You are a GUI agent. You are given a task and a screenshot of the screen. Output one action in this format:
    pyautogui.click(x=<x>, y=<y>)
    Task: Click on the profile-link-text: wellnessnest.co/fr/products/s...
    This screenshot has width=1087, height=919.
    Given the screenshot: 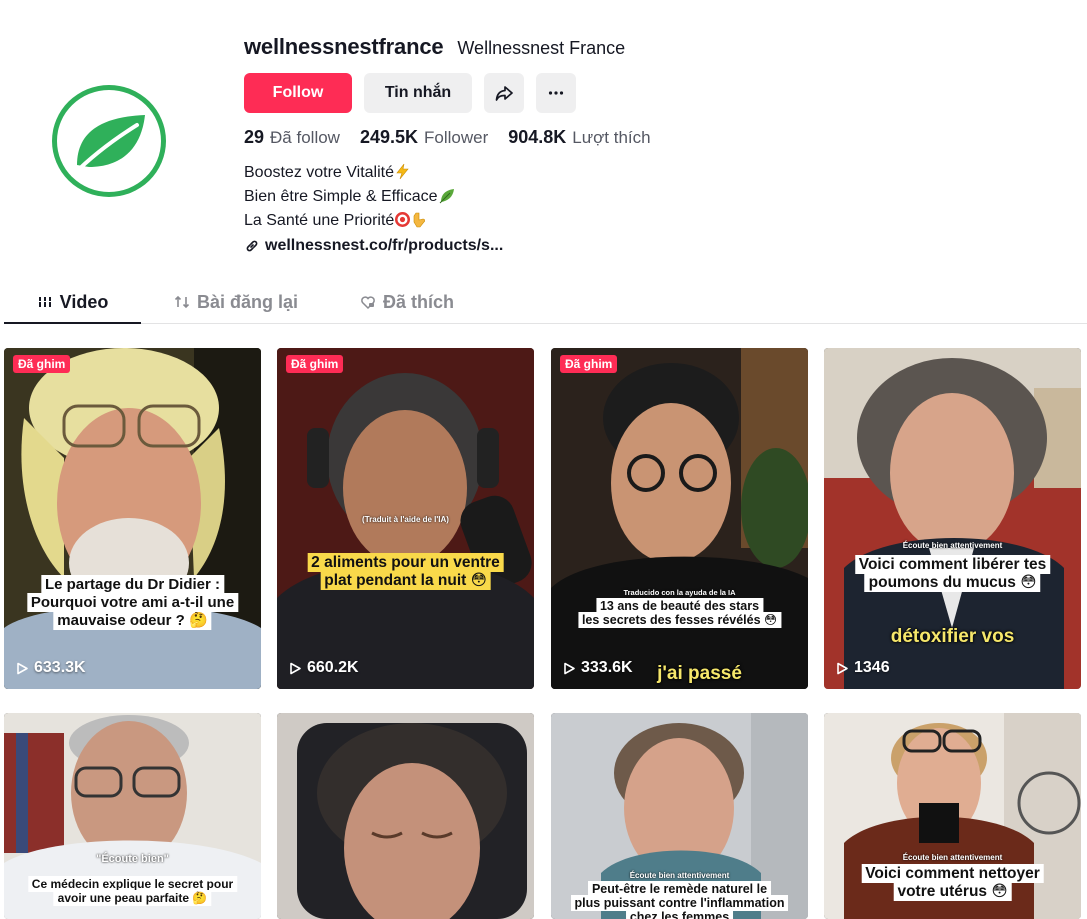 What is the action you would take?
    pyautogui.click(x=384, y=245)
    